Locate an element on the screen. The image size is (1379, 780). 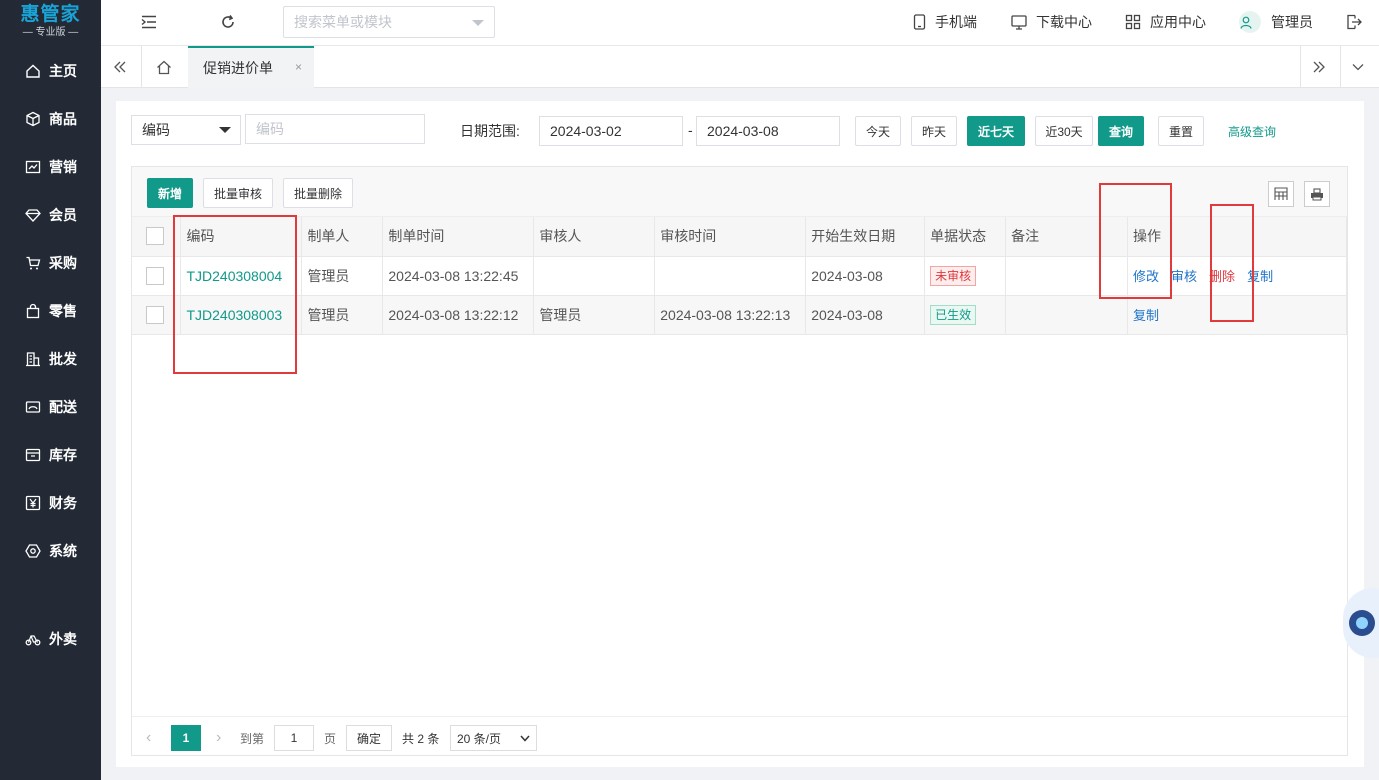
double-chevron-right-icon is located at coordinates (1319, 67).